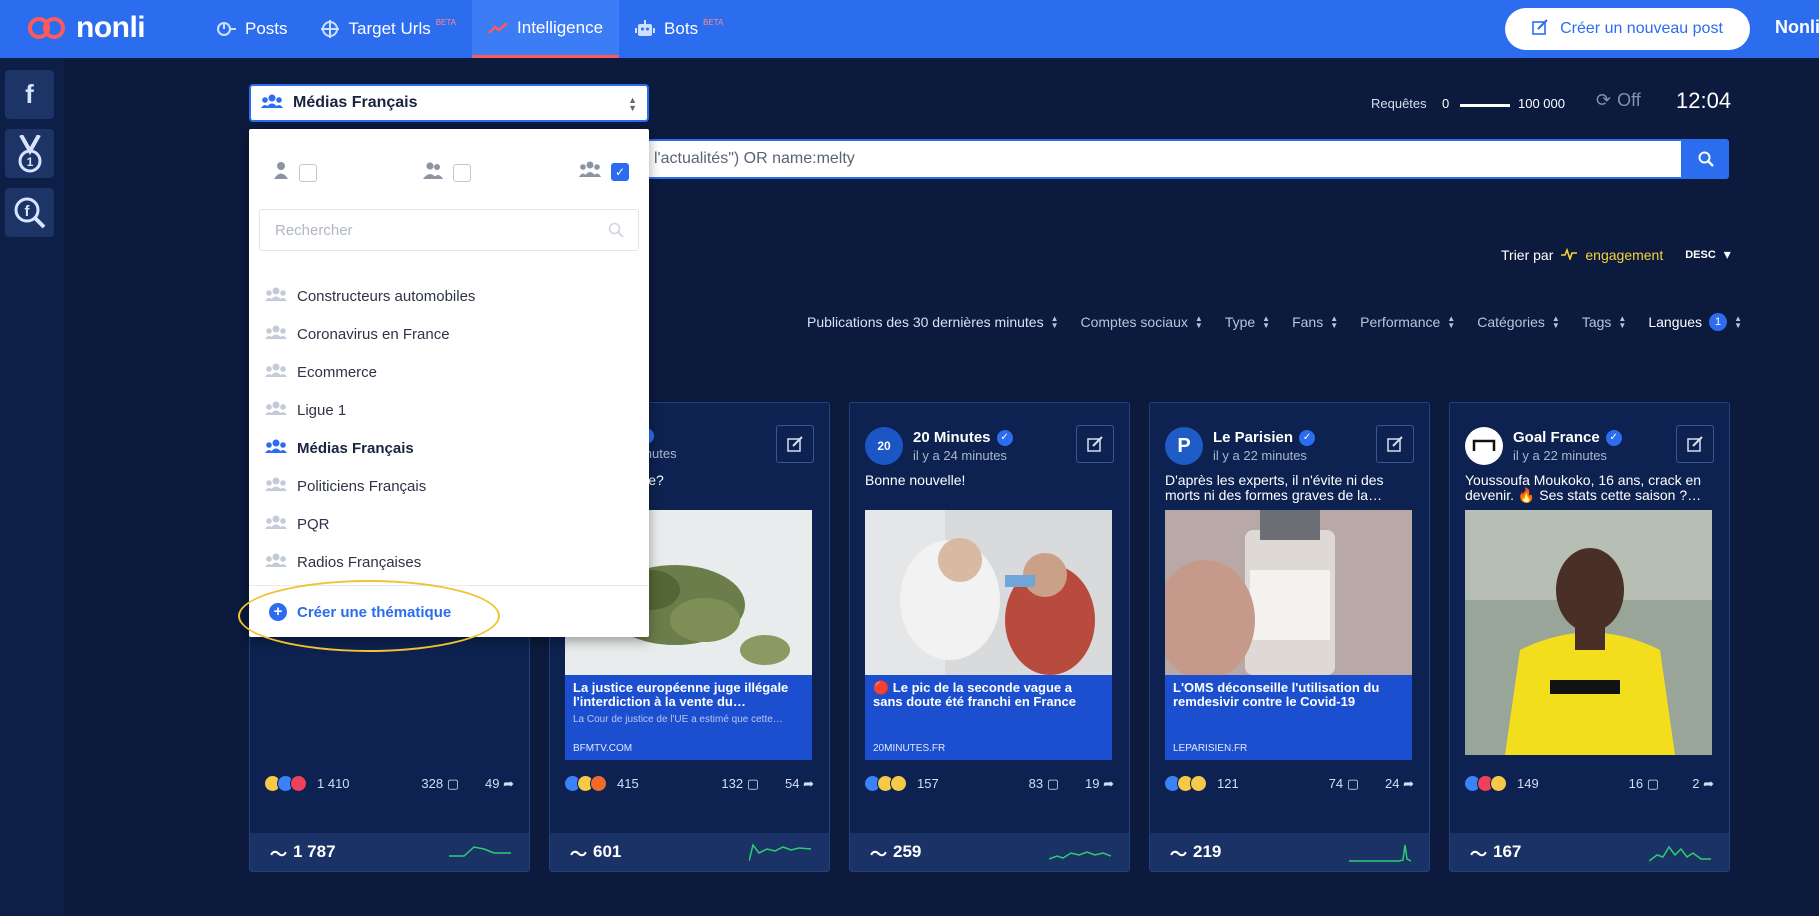  Describe the element at coordinates (1336, 783) in the screenshot. I see `comment-count-value: 74` at that location.